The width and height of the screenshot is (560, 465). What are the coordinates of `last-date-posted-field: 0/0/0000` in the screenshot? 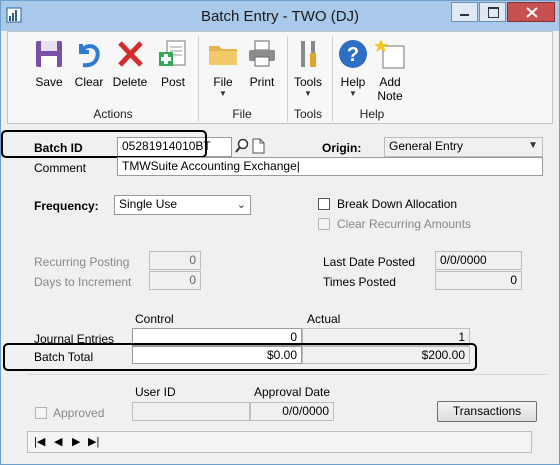 It's located at (478, 260).